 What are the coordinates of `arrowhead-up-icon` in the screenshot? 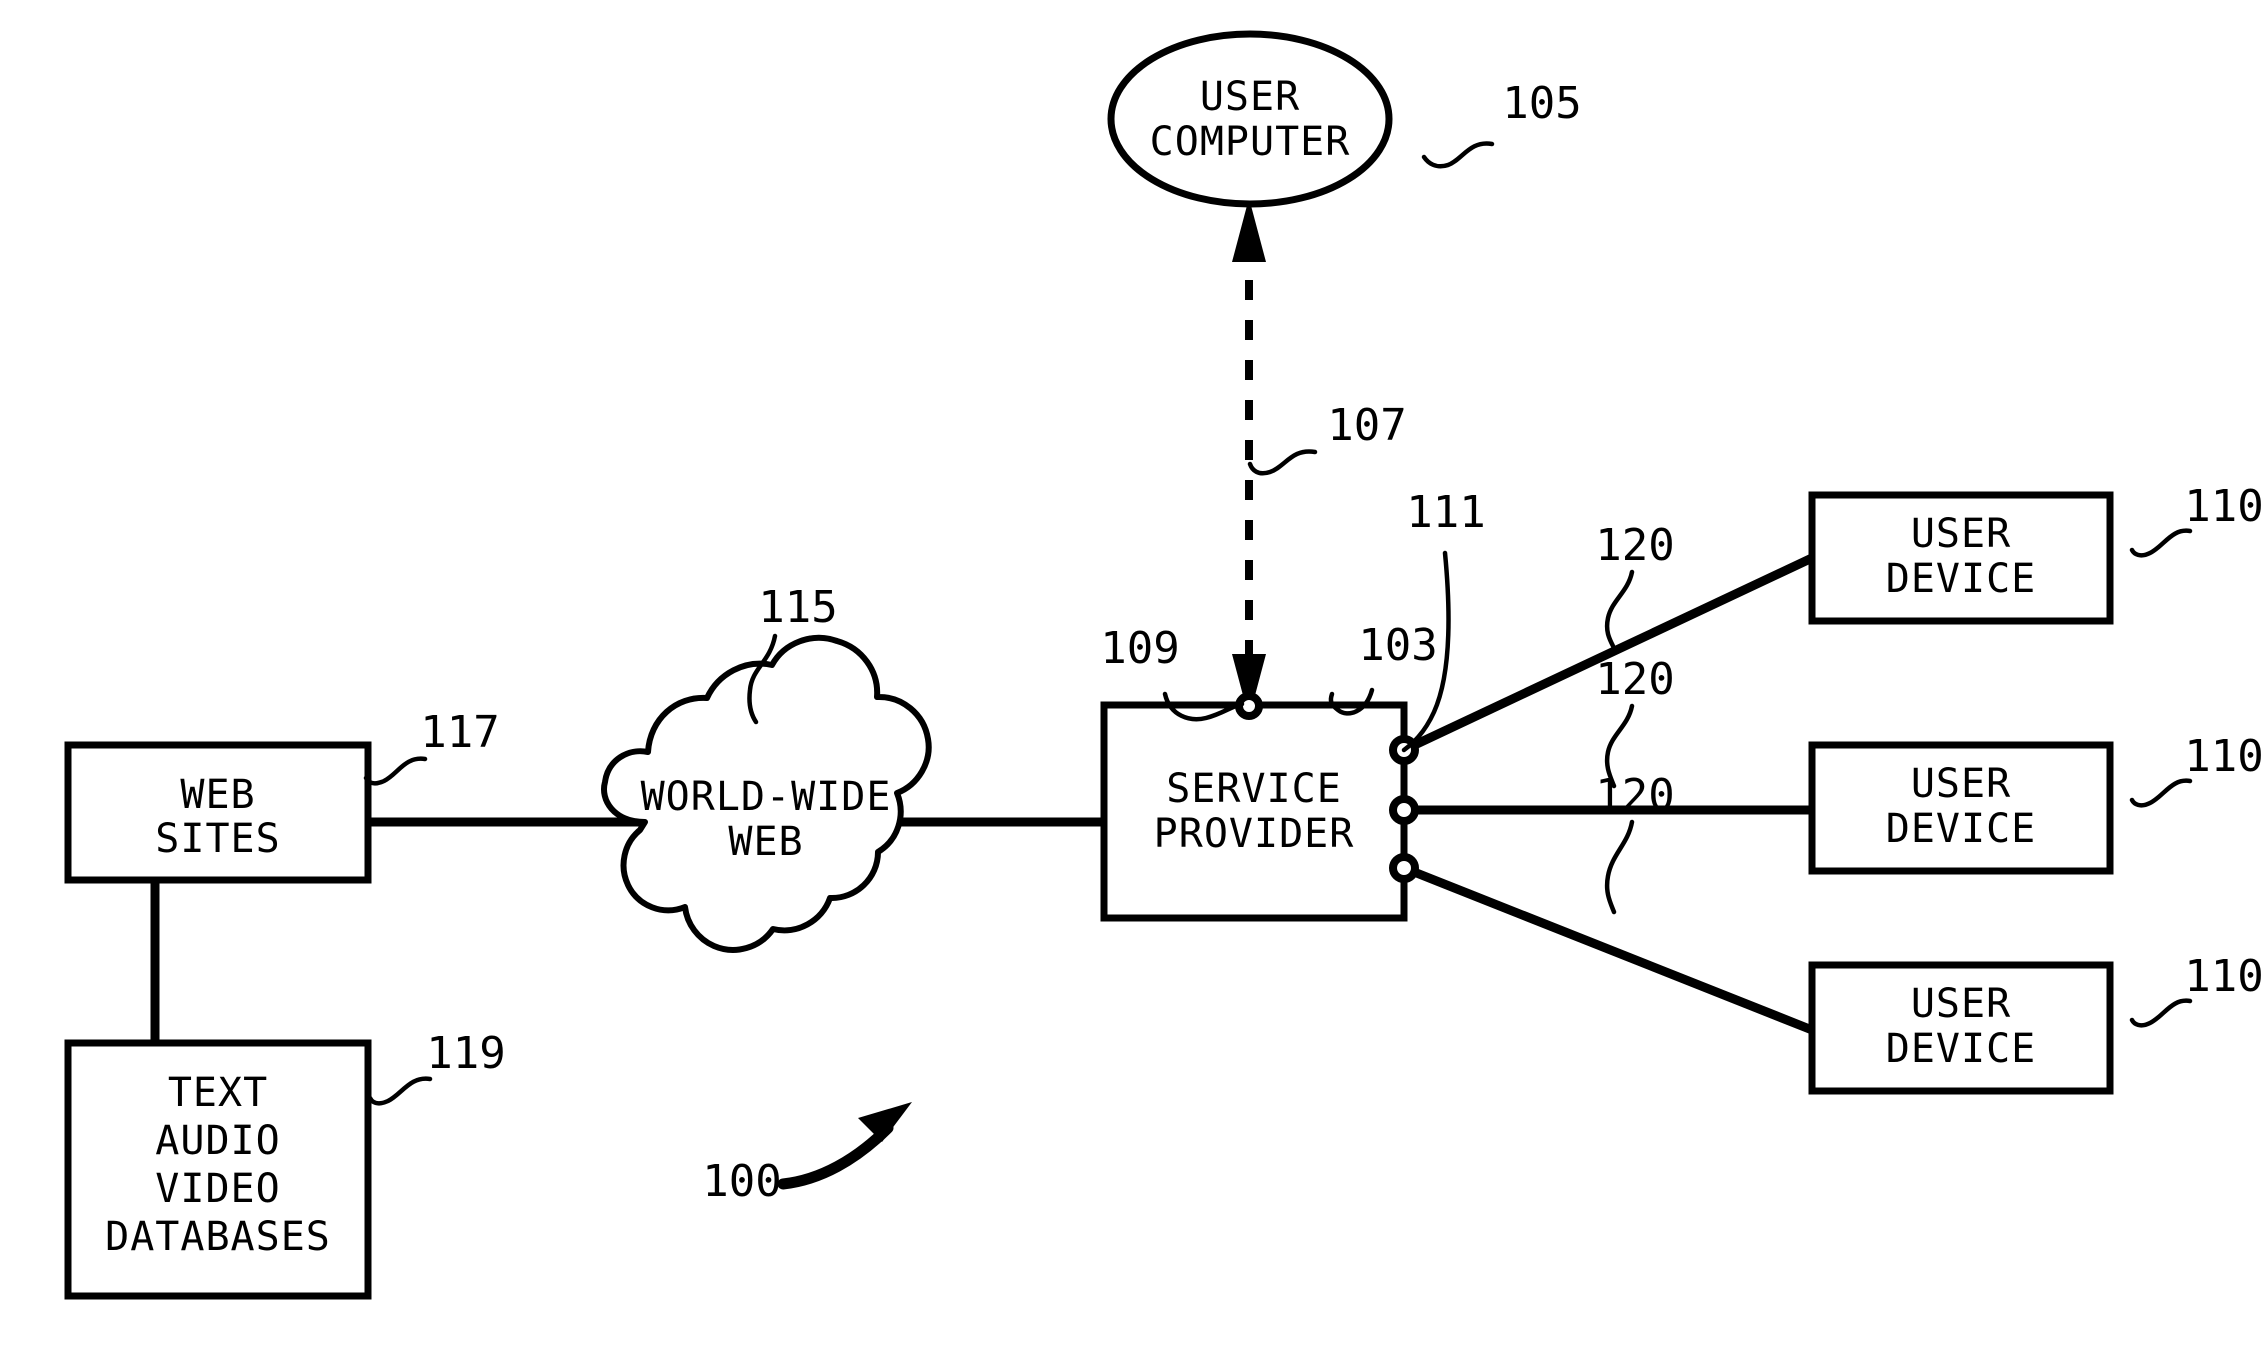 It's located at (1249, 230).